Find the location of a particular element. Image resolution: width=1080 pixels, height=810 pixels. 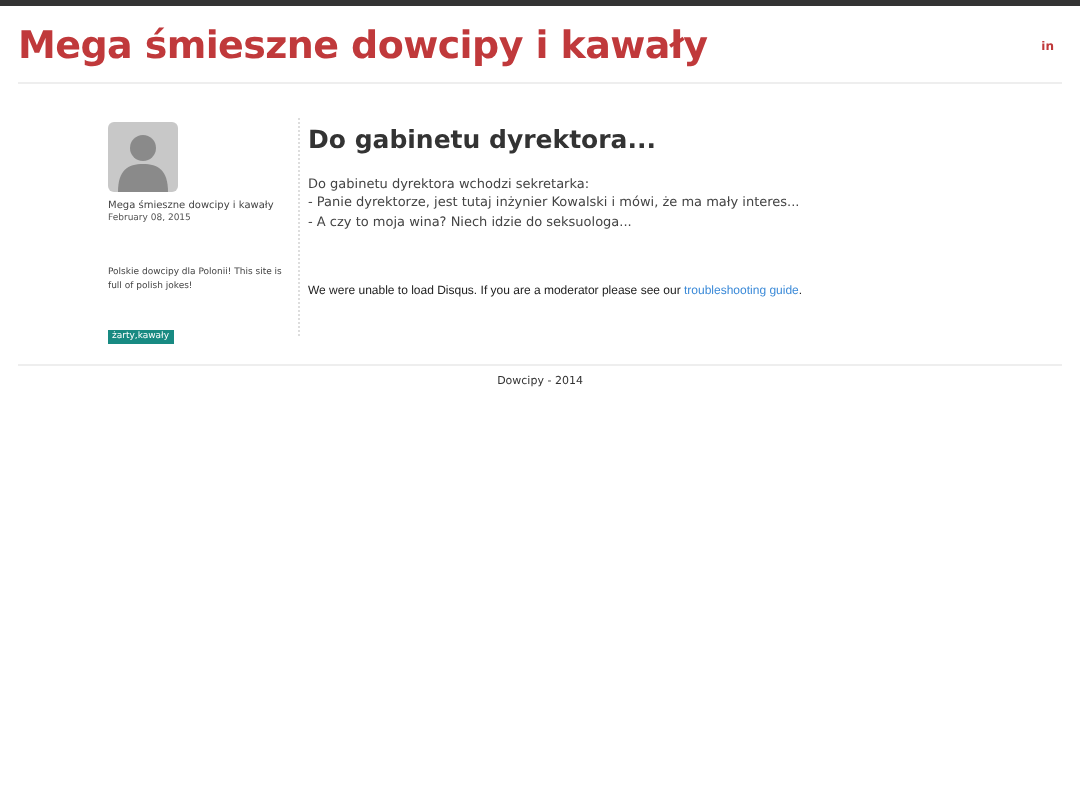

avatar-icon is located at coordinates (143, 157).